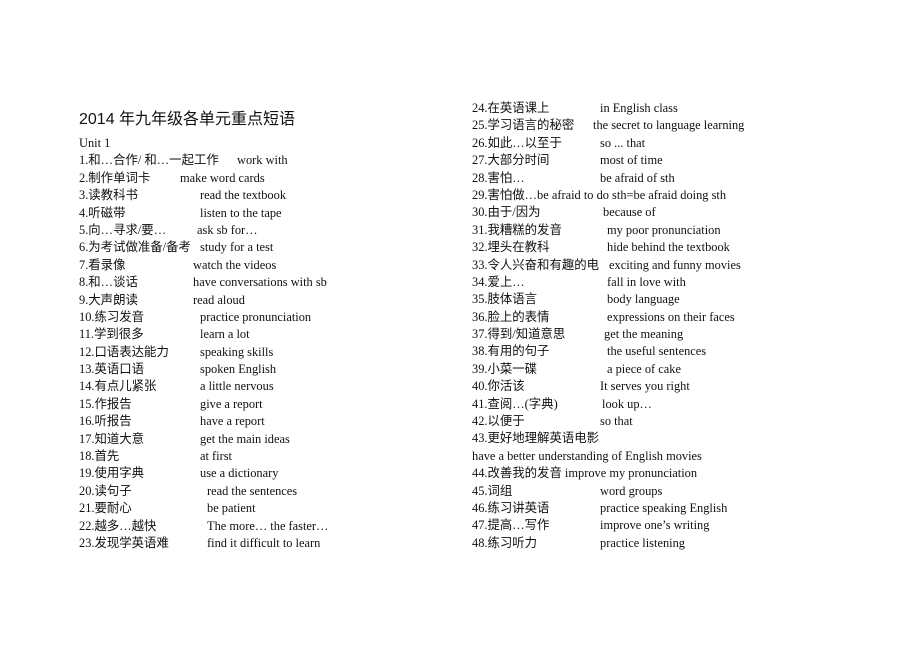 The image size is (920, 651). What do you see at coordinates (515, 403) in the screenshot?
I see `phrase-chinese: 41.查阅…(字典)` at bounding box center [515, 403].